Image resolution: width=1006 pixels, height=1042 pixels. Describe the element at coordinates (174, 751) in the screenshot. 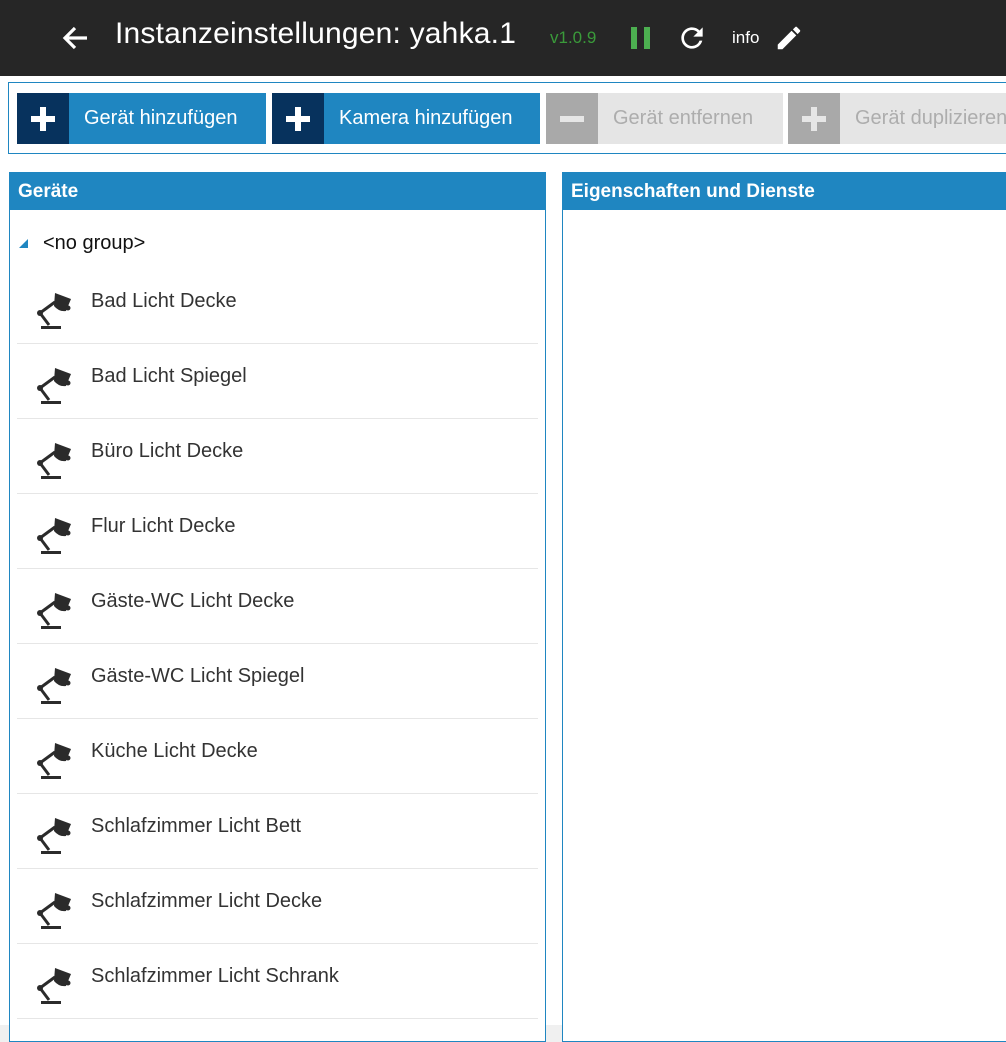

I see `device-label: Küche Licht Decke` at that location.